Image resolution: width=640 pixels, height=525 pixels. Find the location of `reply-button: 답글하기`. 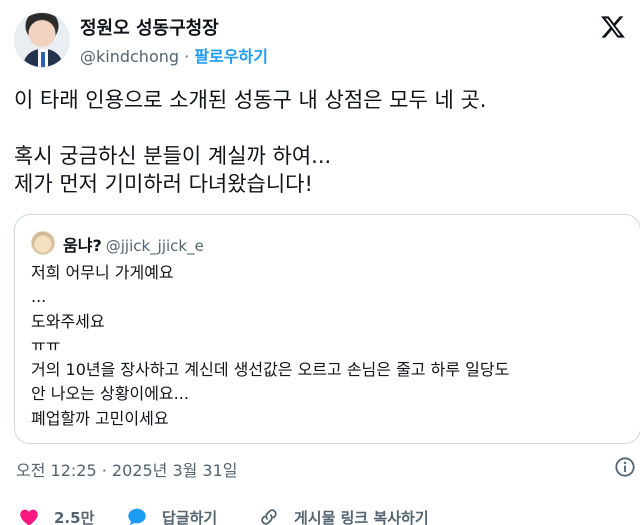

reply-button: 답글하기 is located at coordinates (171, 515).